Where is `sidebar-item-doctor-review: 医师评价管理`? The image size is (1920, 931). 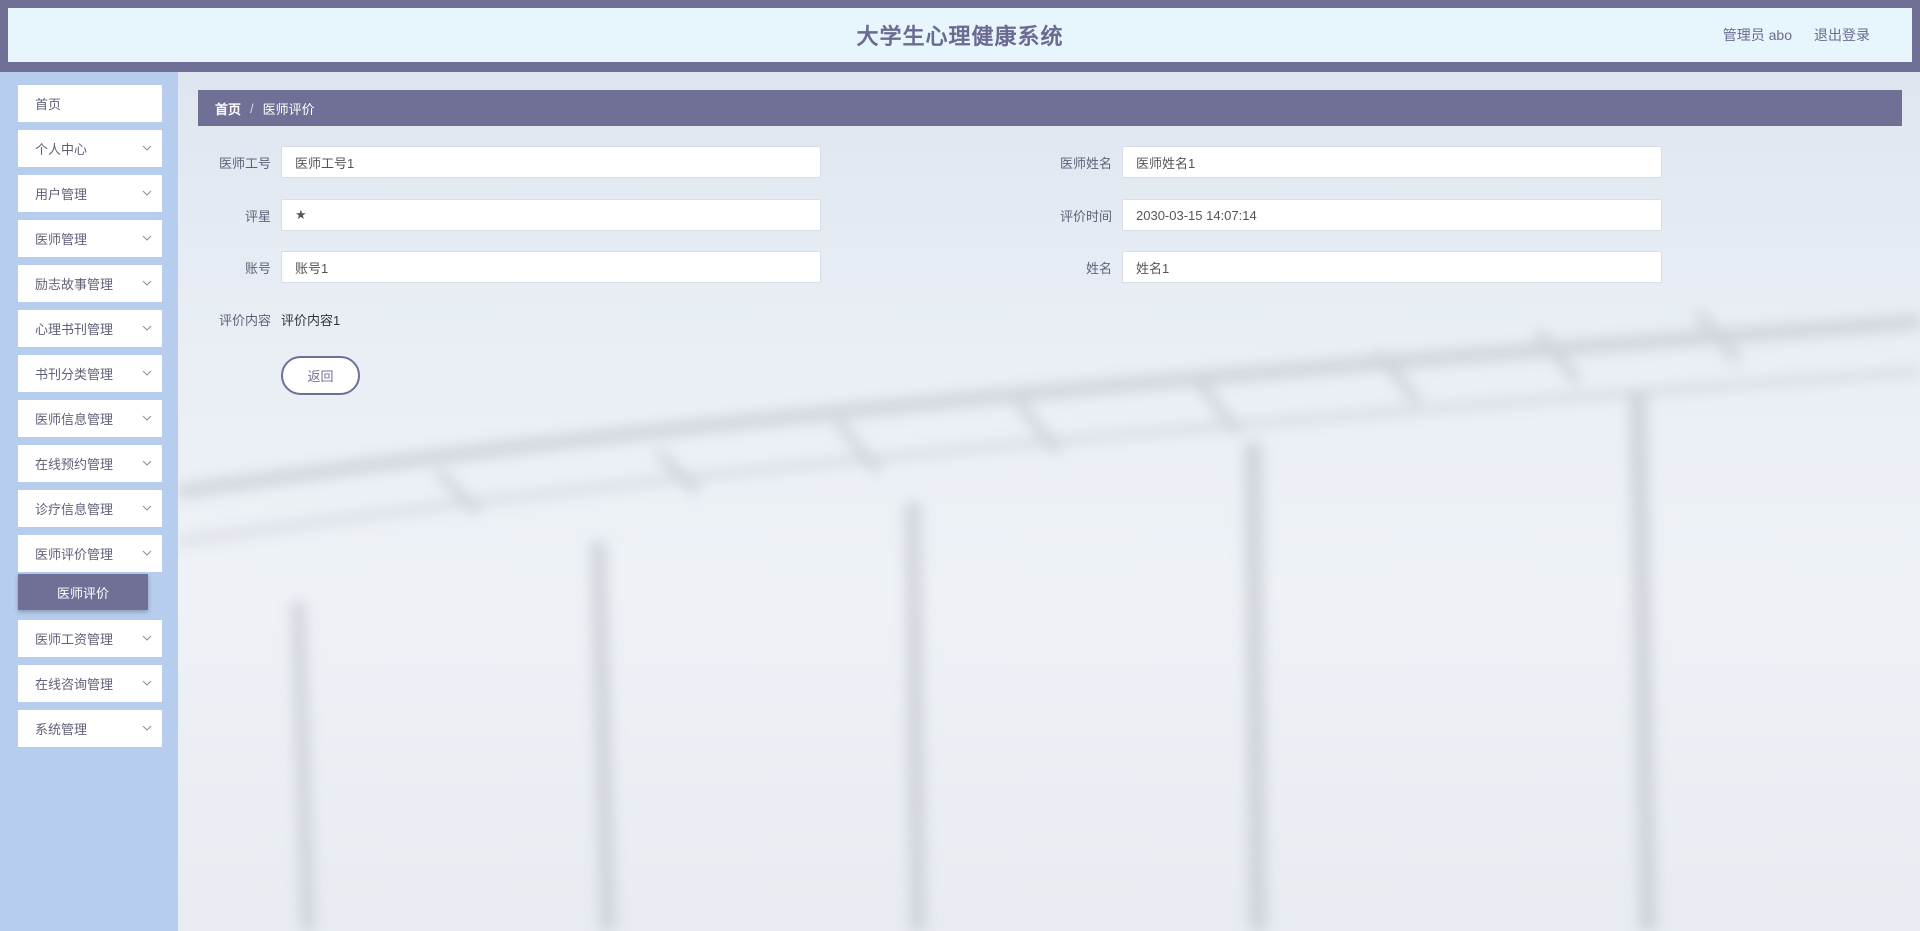
sidebar-item-doctor-review: 医师评价管理 is located at coordinates (90, 553).